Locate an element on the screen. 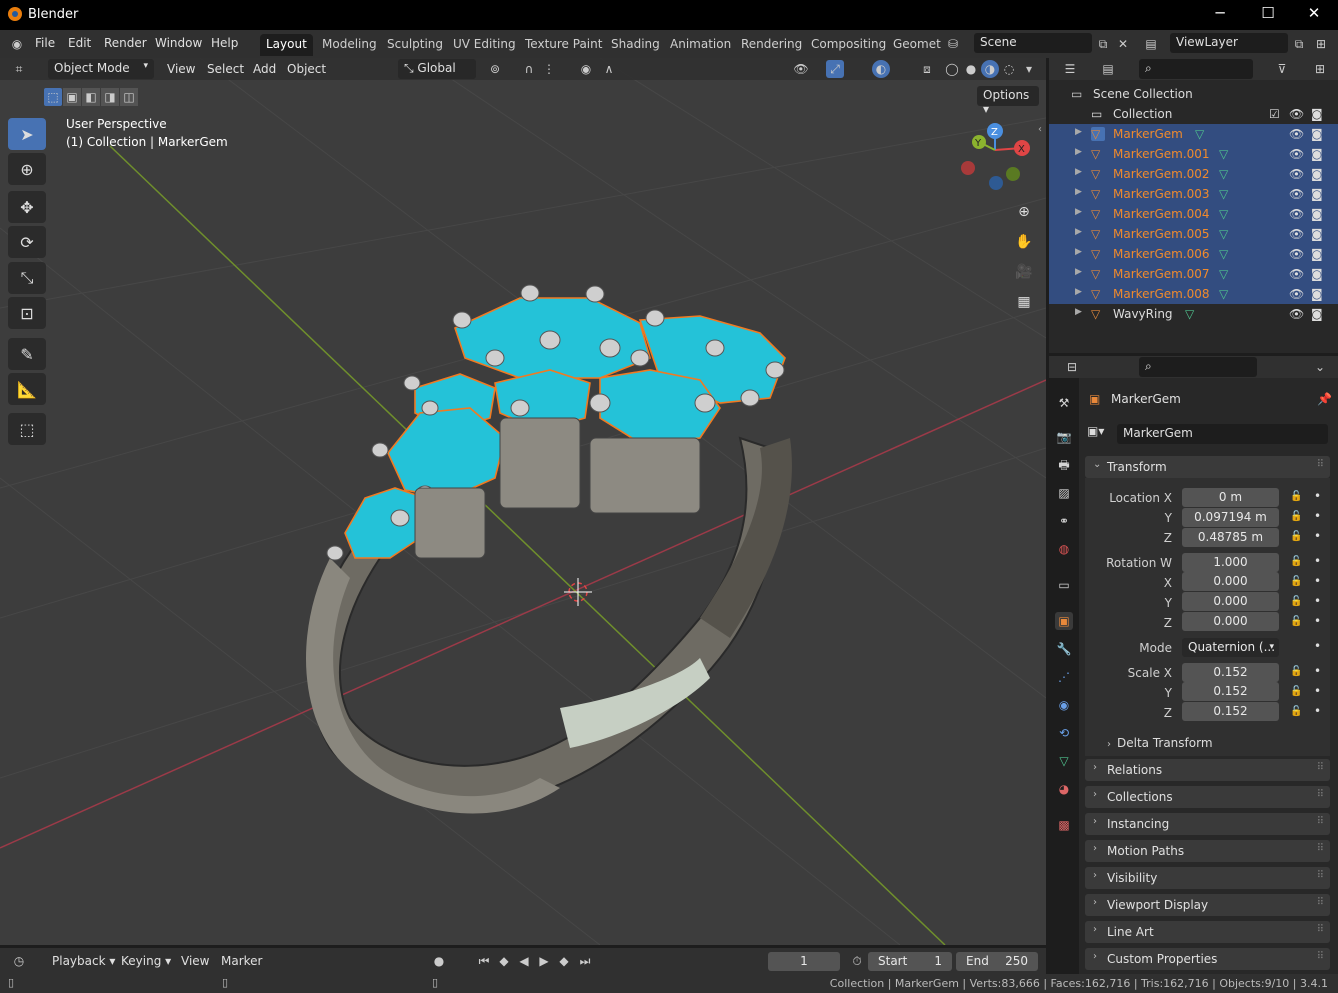 The width and height of the screenshot is (1338, 993). solid-shading-icon: ● is located at coordinates (971, 69).